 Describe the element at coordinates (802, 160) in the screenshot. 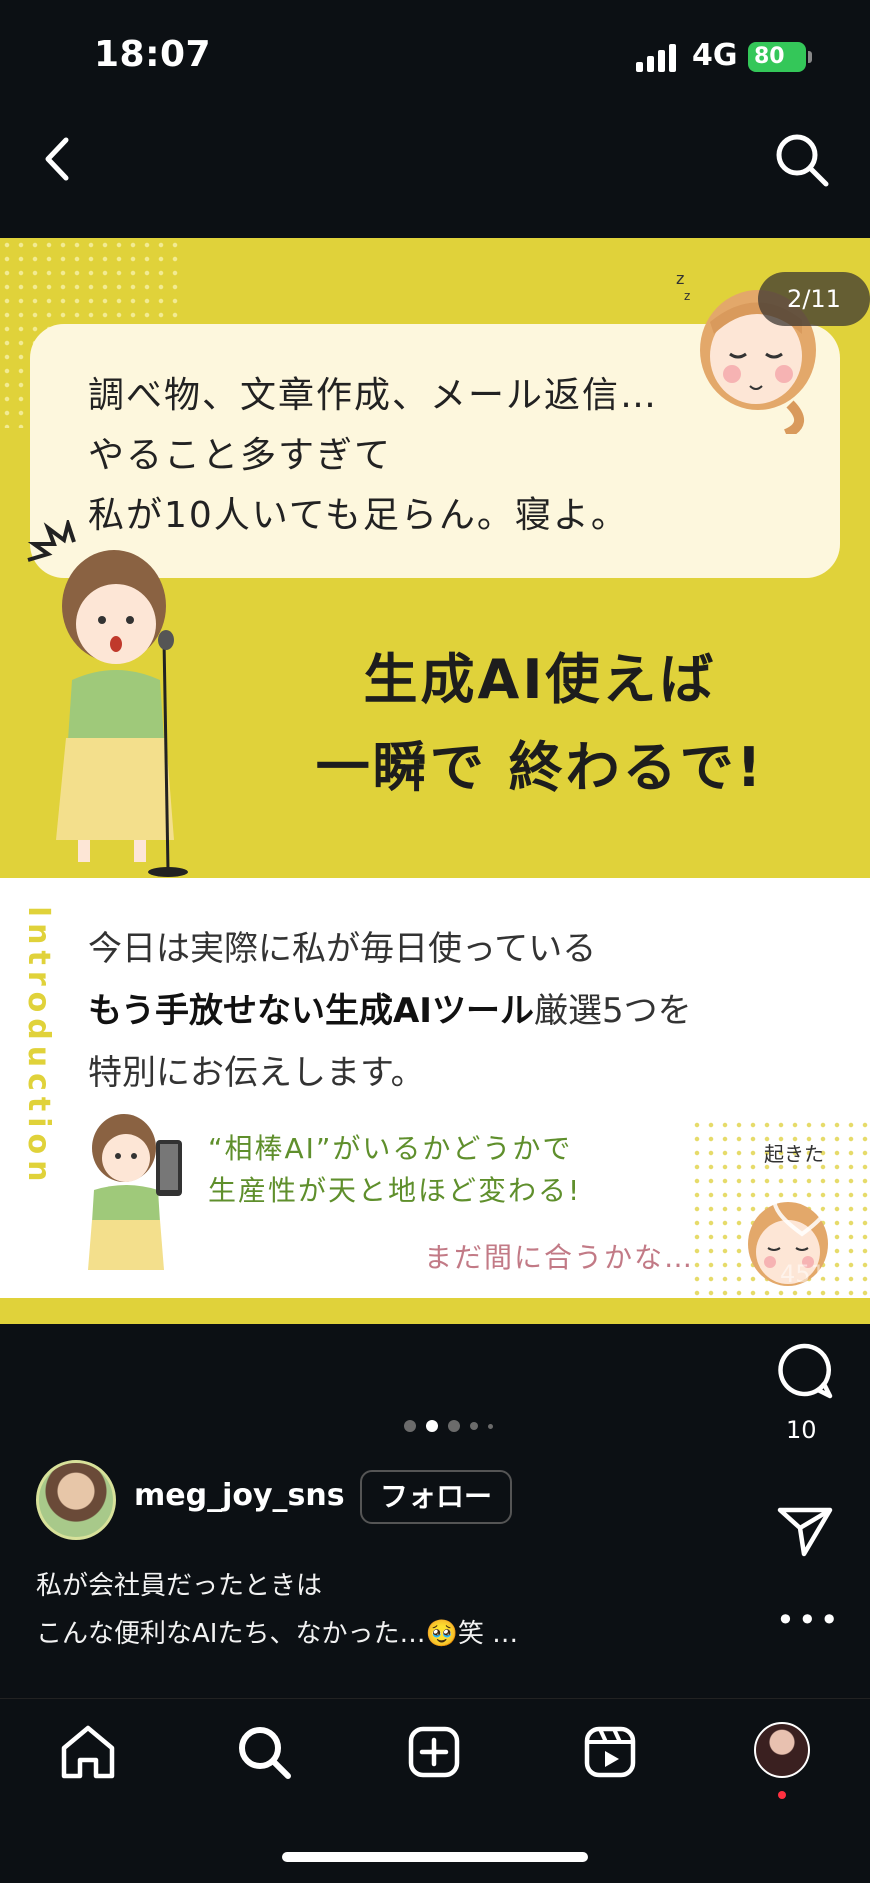

I see `search-icon` at that location.